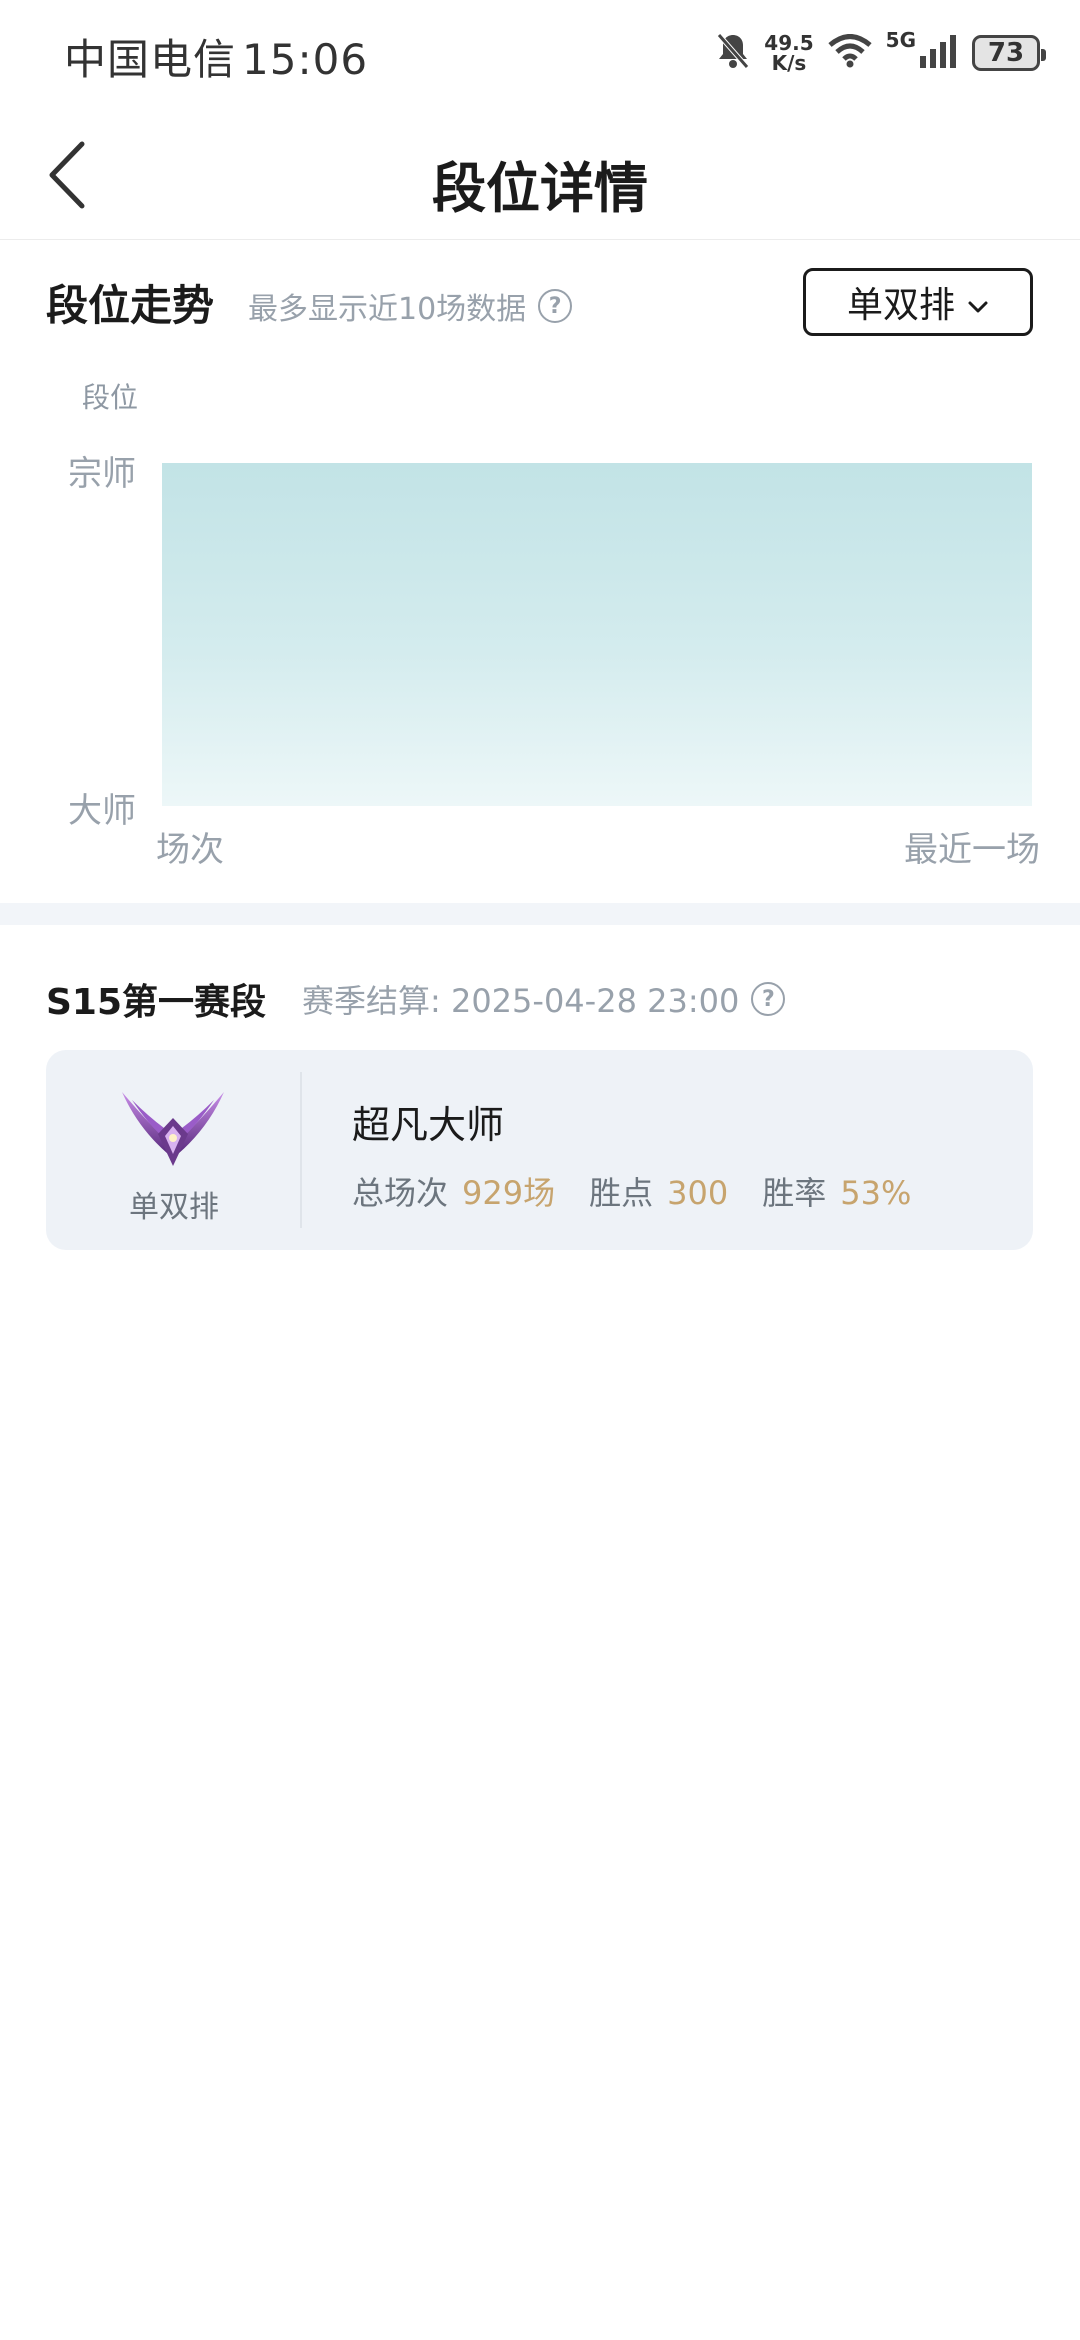 Image resolution: width=1080 pixels, height=2340 pixels. Describe the element at coordinates (301, 1150) in the screenshot. I see `card-divider` at that location.